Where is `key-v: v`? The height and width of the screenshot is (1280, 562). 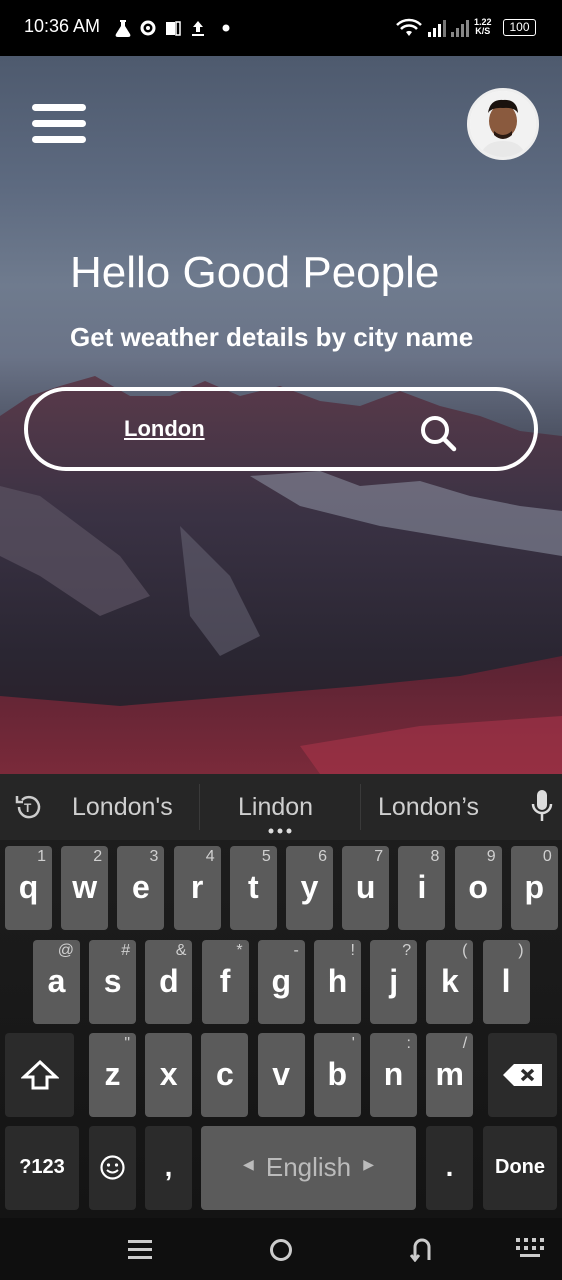
key-v: v is located at coordinates (281, 1075).